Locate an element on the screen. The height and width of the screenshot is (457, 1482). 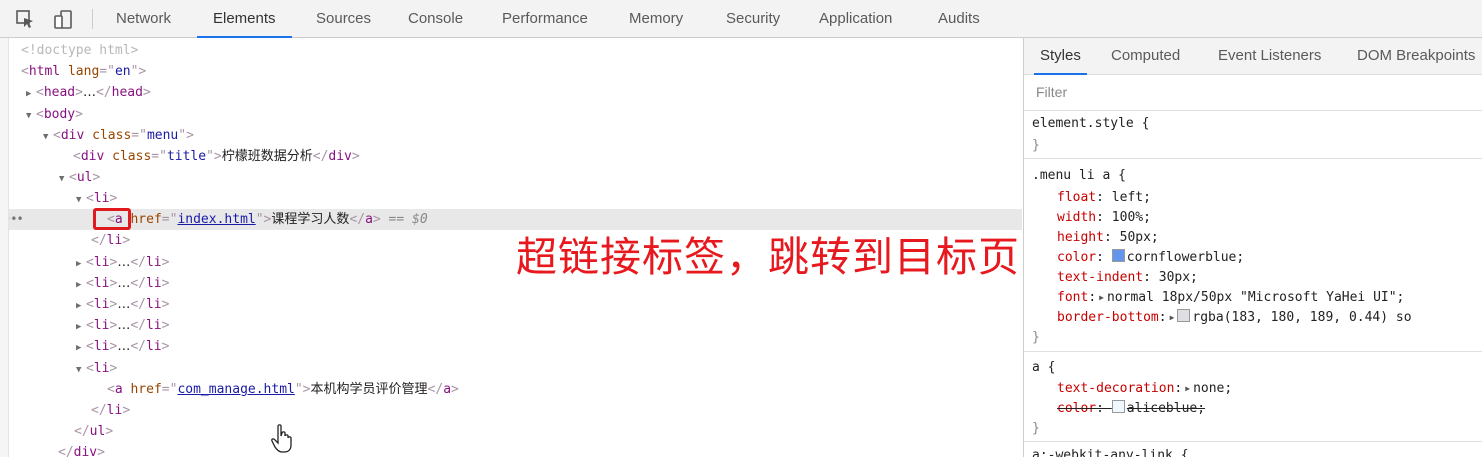
href-link-index: index.html is located at coordinates (216, 219).